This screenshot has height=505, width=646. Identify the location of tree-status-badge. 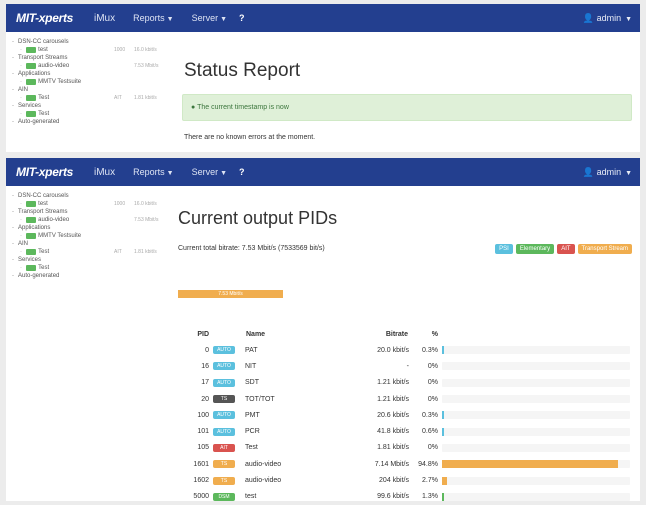
(31, 252).